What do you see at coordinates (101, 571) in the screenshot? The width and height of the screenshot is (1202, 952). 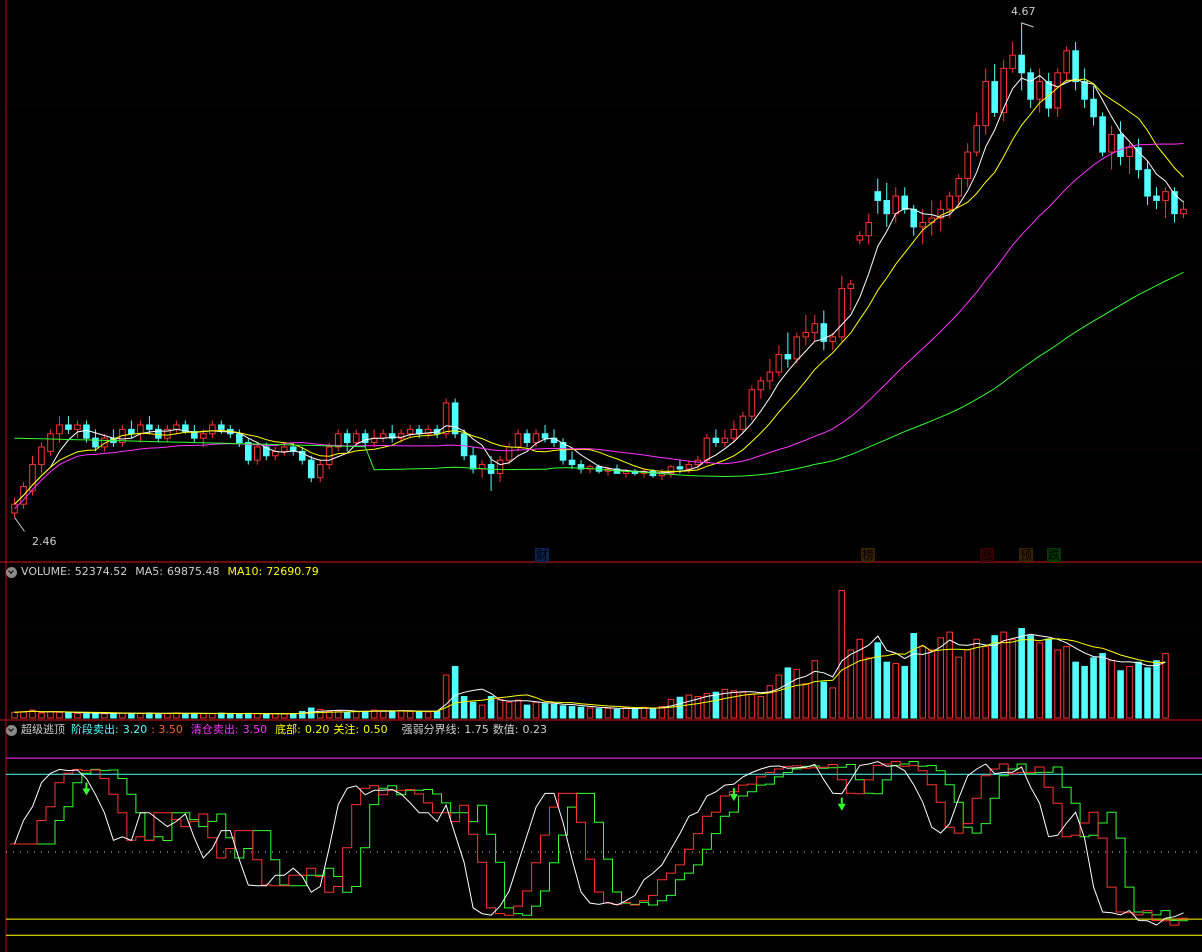 I see `volume-value: 52374.52` at bounding box center [101, 571].